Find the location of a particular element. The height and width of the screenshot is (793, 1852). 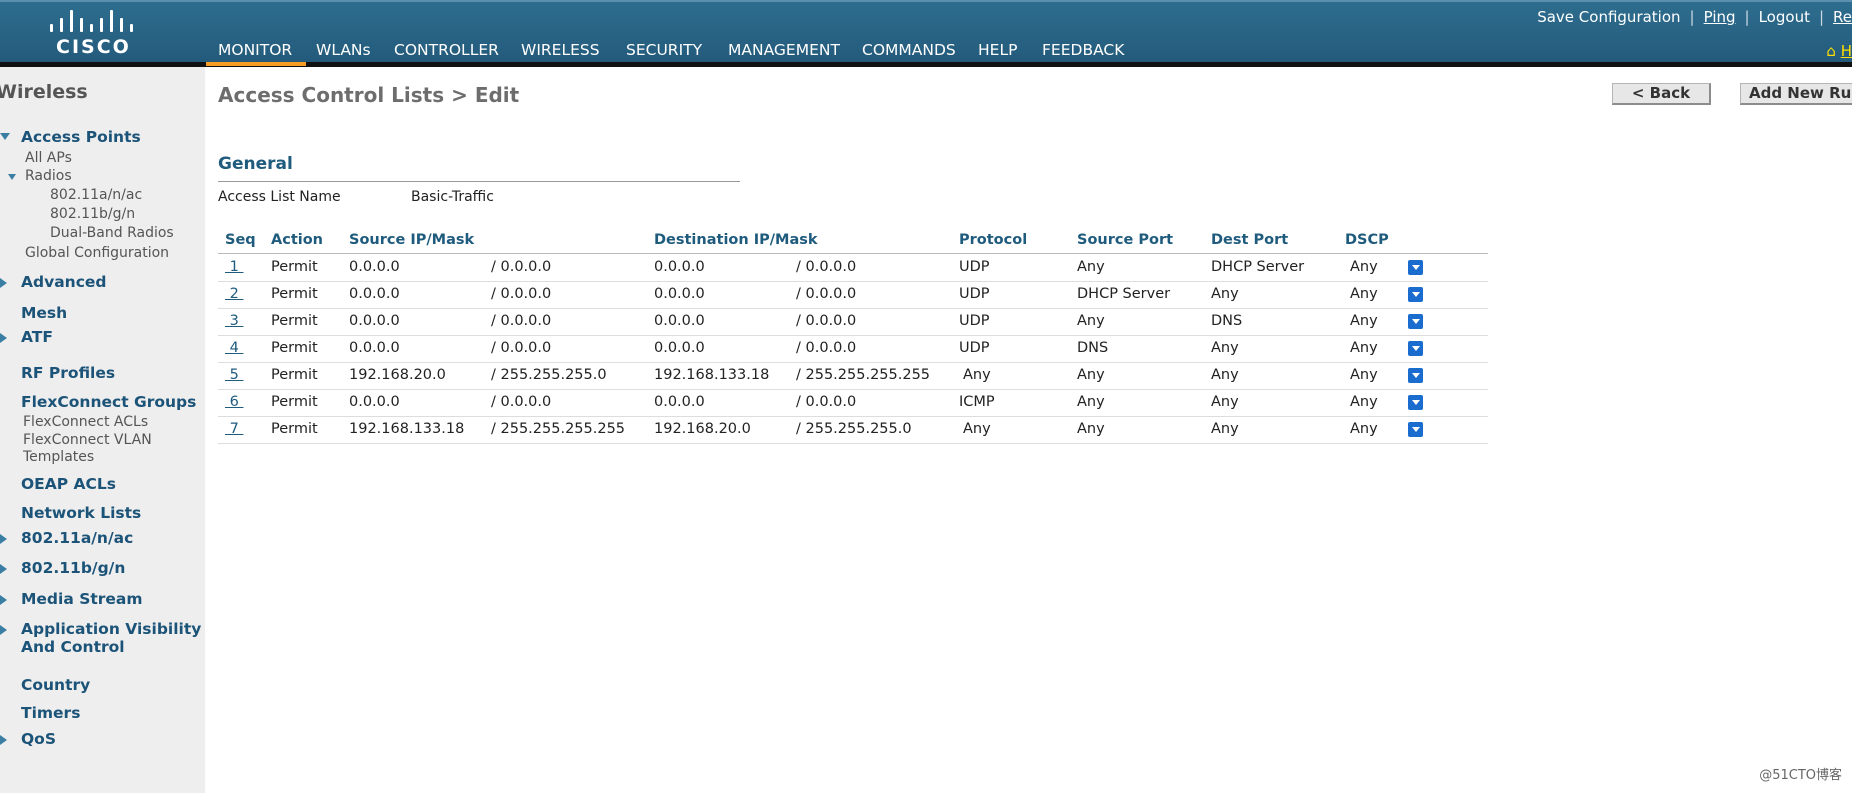

rule-source-mask: / 0.0.0.0 is located at coordinates (521, 294).